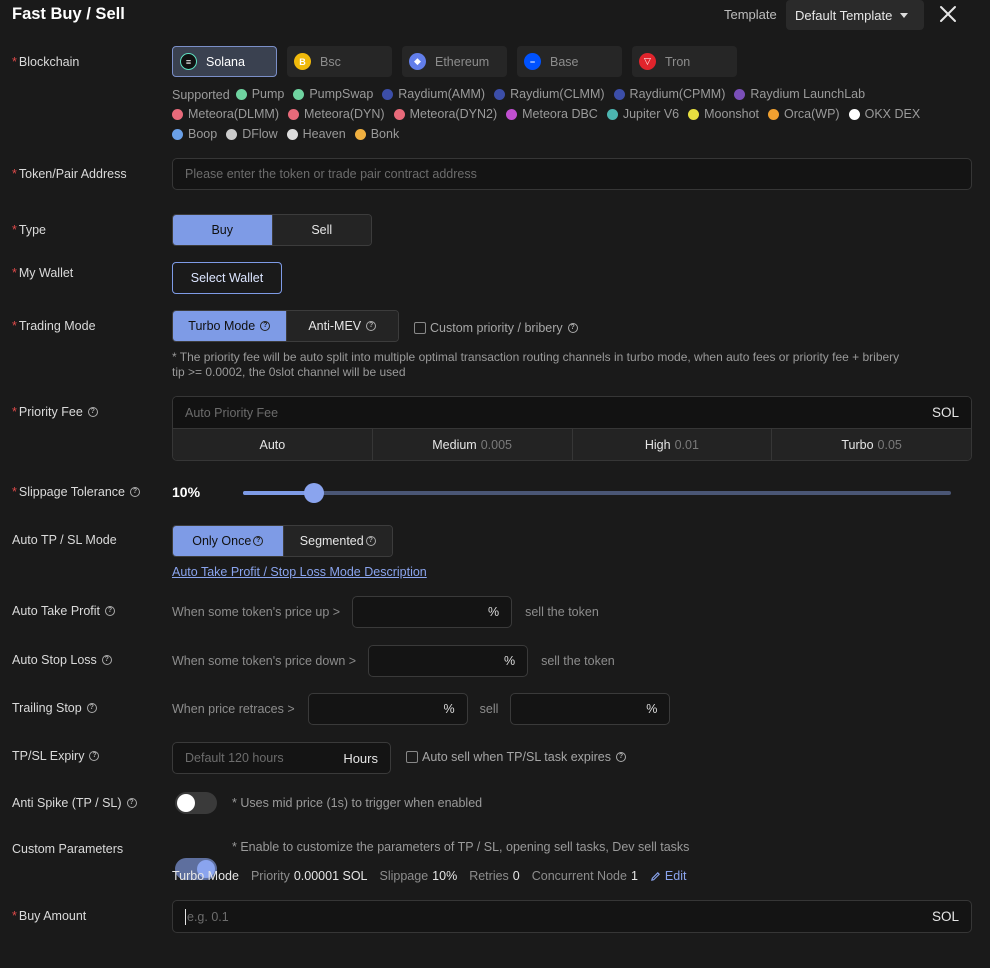 Image resolution: width=990 pixels, height=968 pixels. What do you see at coordinates (314, 493) in the screenshot?
I see `slippage-slider-handle` at bounding box center [314, 493].